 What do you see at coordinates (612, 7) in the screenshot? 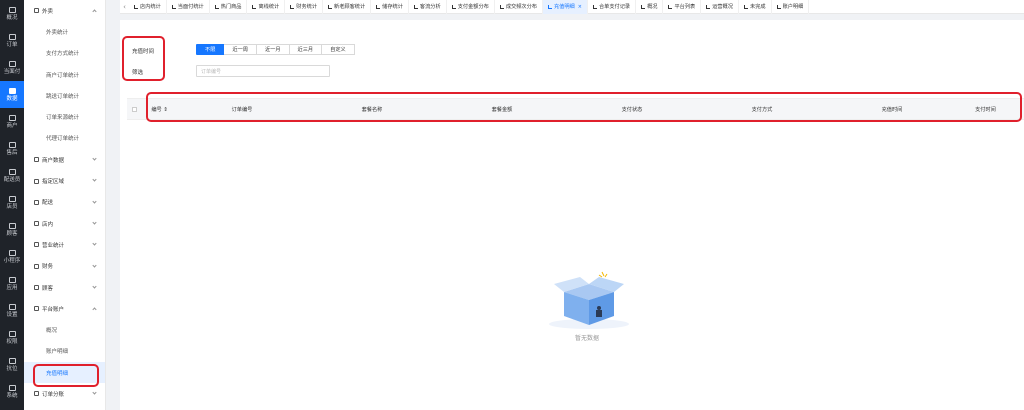
I see `tab-11: 合单支付记录` at bounding box center [612, 7].